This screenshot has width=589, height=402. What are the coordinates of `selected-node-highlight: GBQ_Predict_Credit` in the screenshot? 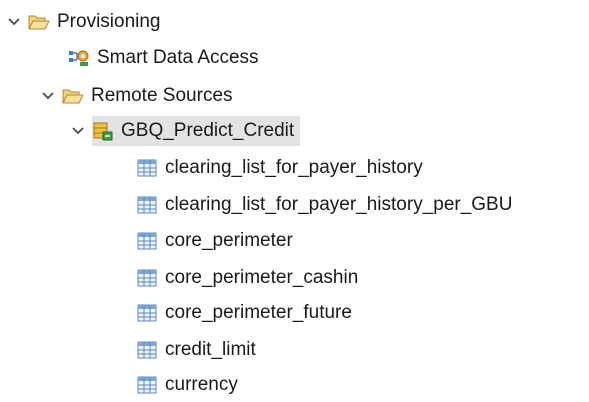 It's located at (196, 131).